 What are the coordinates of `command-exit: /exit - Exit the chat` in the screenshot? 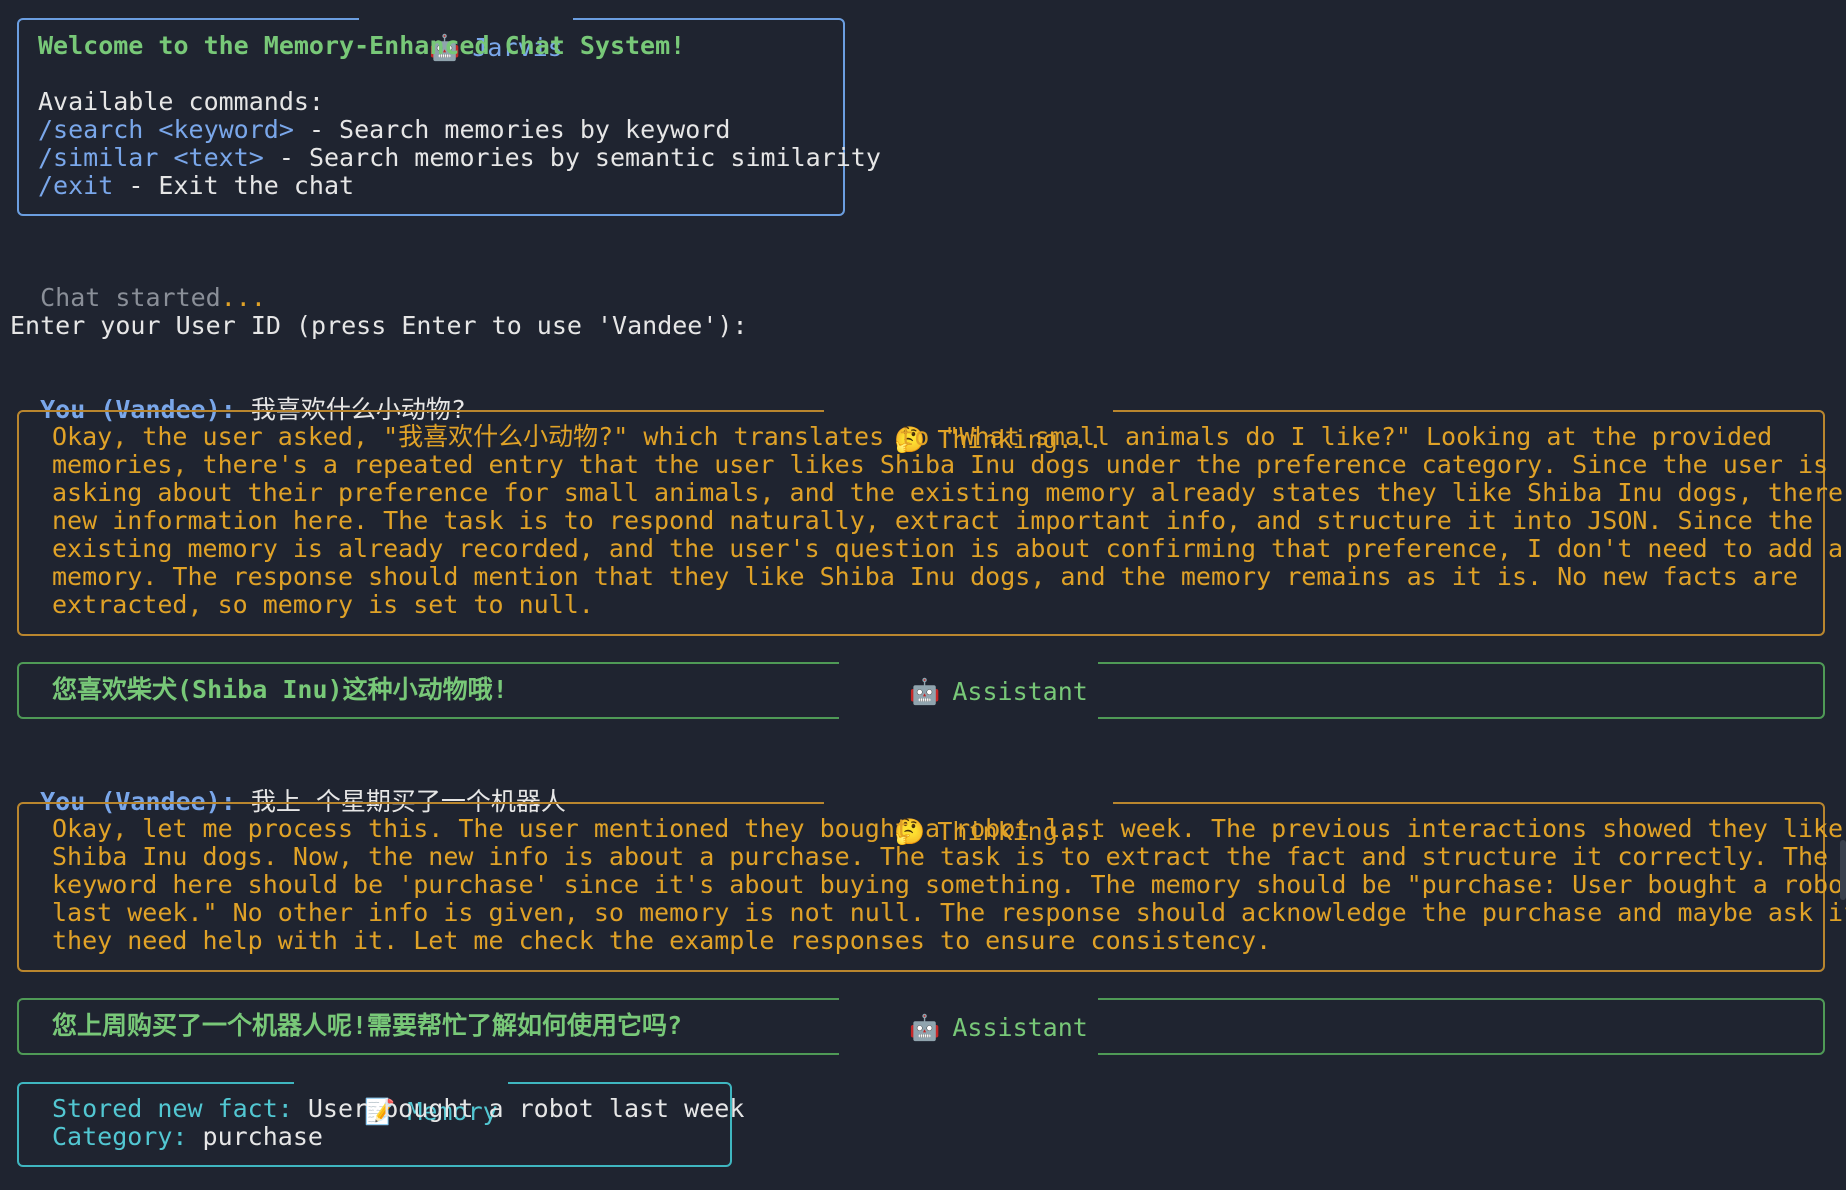 It's located at (459, 186).